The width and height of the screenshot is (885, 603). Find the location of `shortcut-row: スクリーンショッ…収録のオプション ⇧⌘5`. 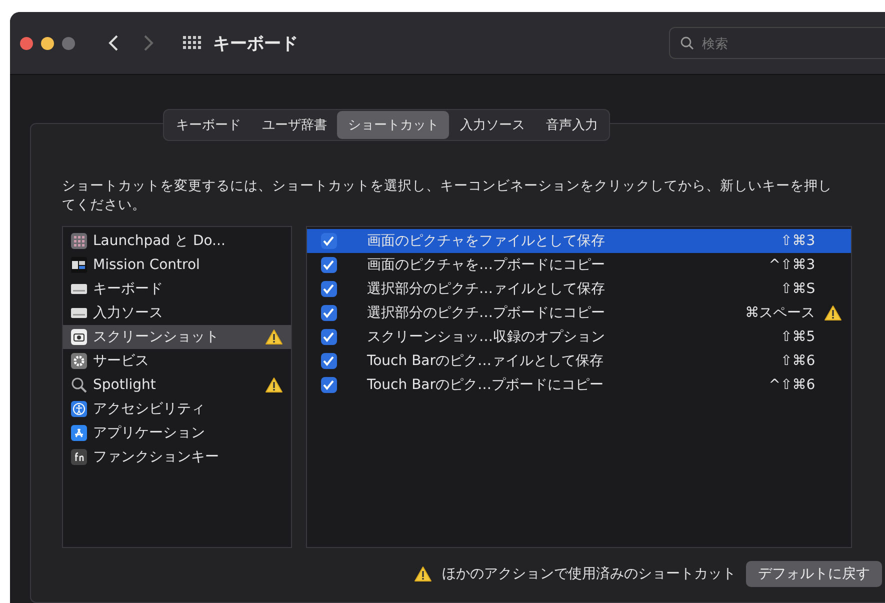

shortcut-row: スクリーンショッ…収録のオプション ⇧⌘5 is located at coordinates (579, 337).